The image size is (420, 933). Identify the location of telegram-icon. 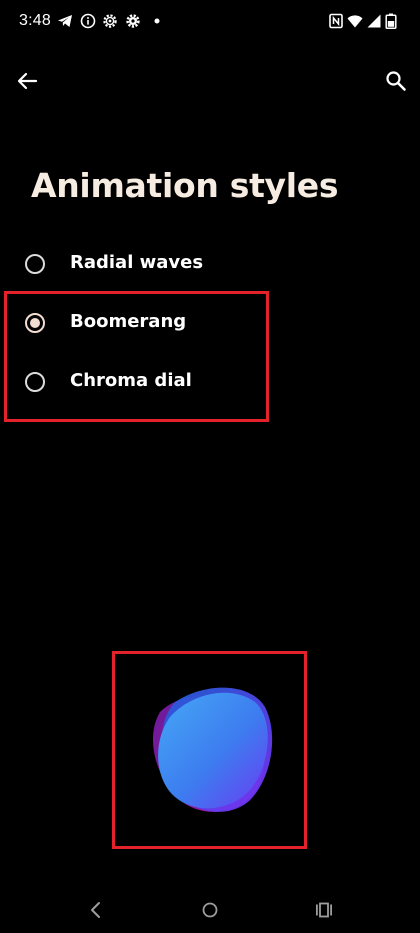
(65, 21).